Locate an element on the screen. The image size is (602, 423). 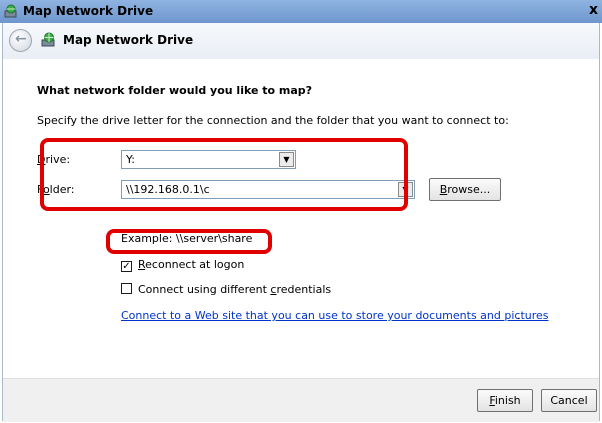
highlight-box-reconnect is located at coordinates (189, 241).